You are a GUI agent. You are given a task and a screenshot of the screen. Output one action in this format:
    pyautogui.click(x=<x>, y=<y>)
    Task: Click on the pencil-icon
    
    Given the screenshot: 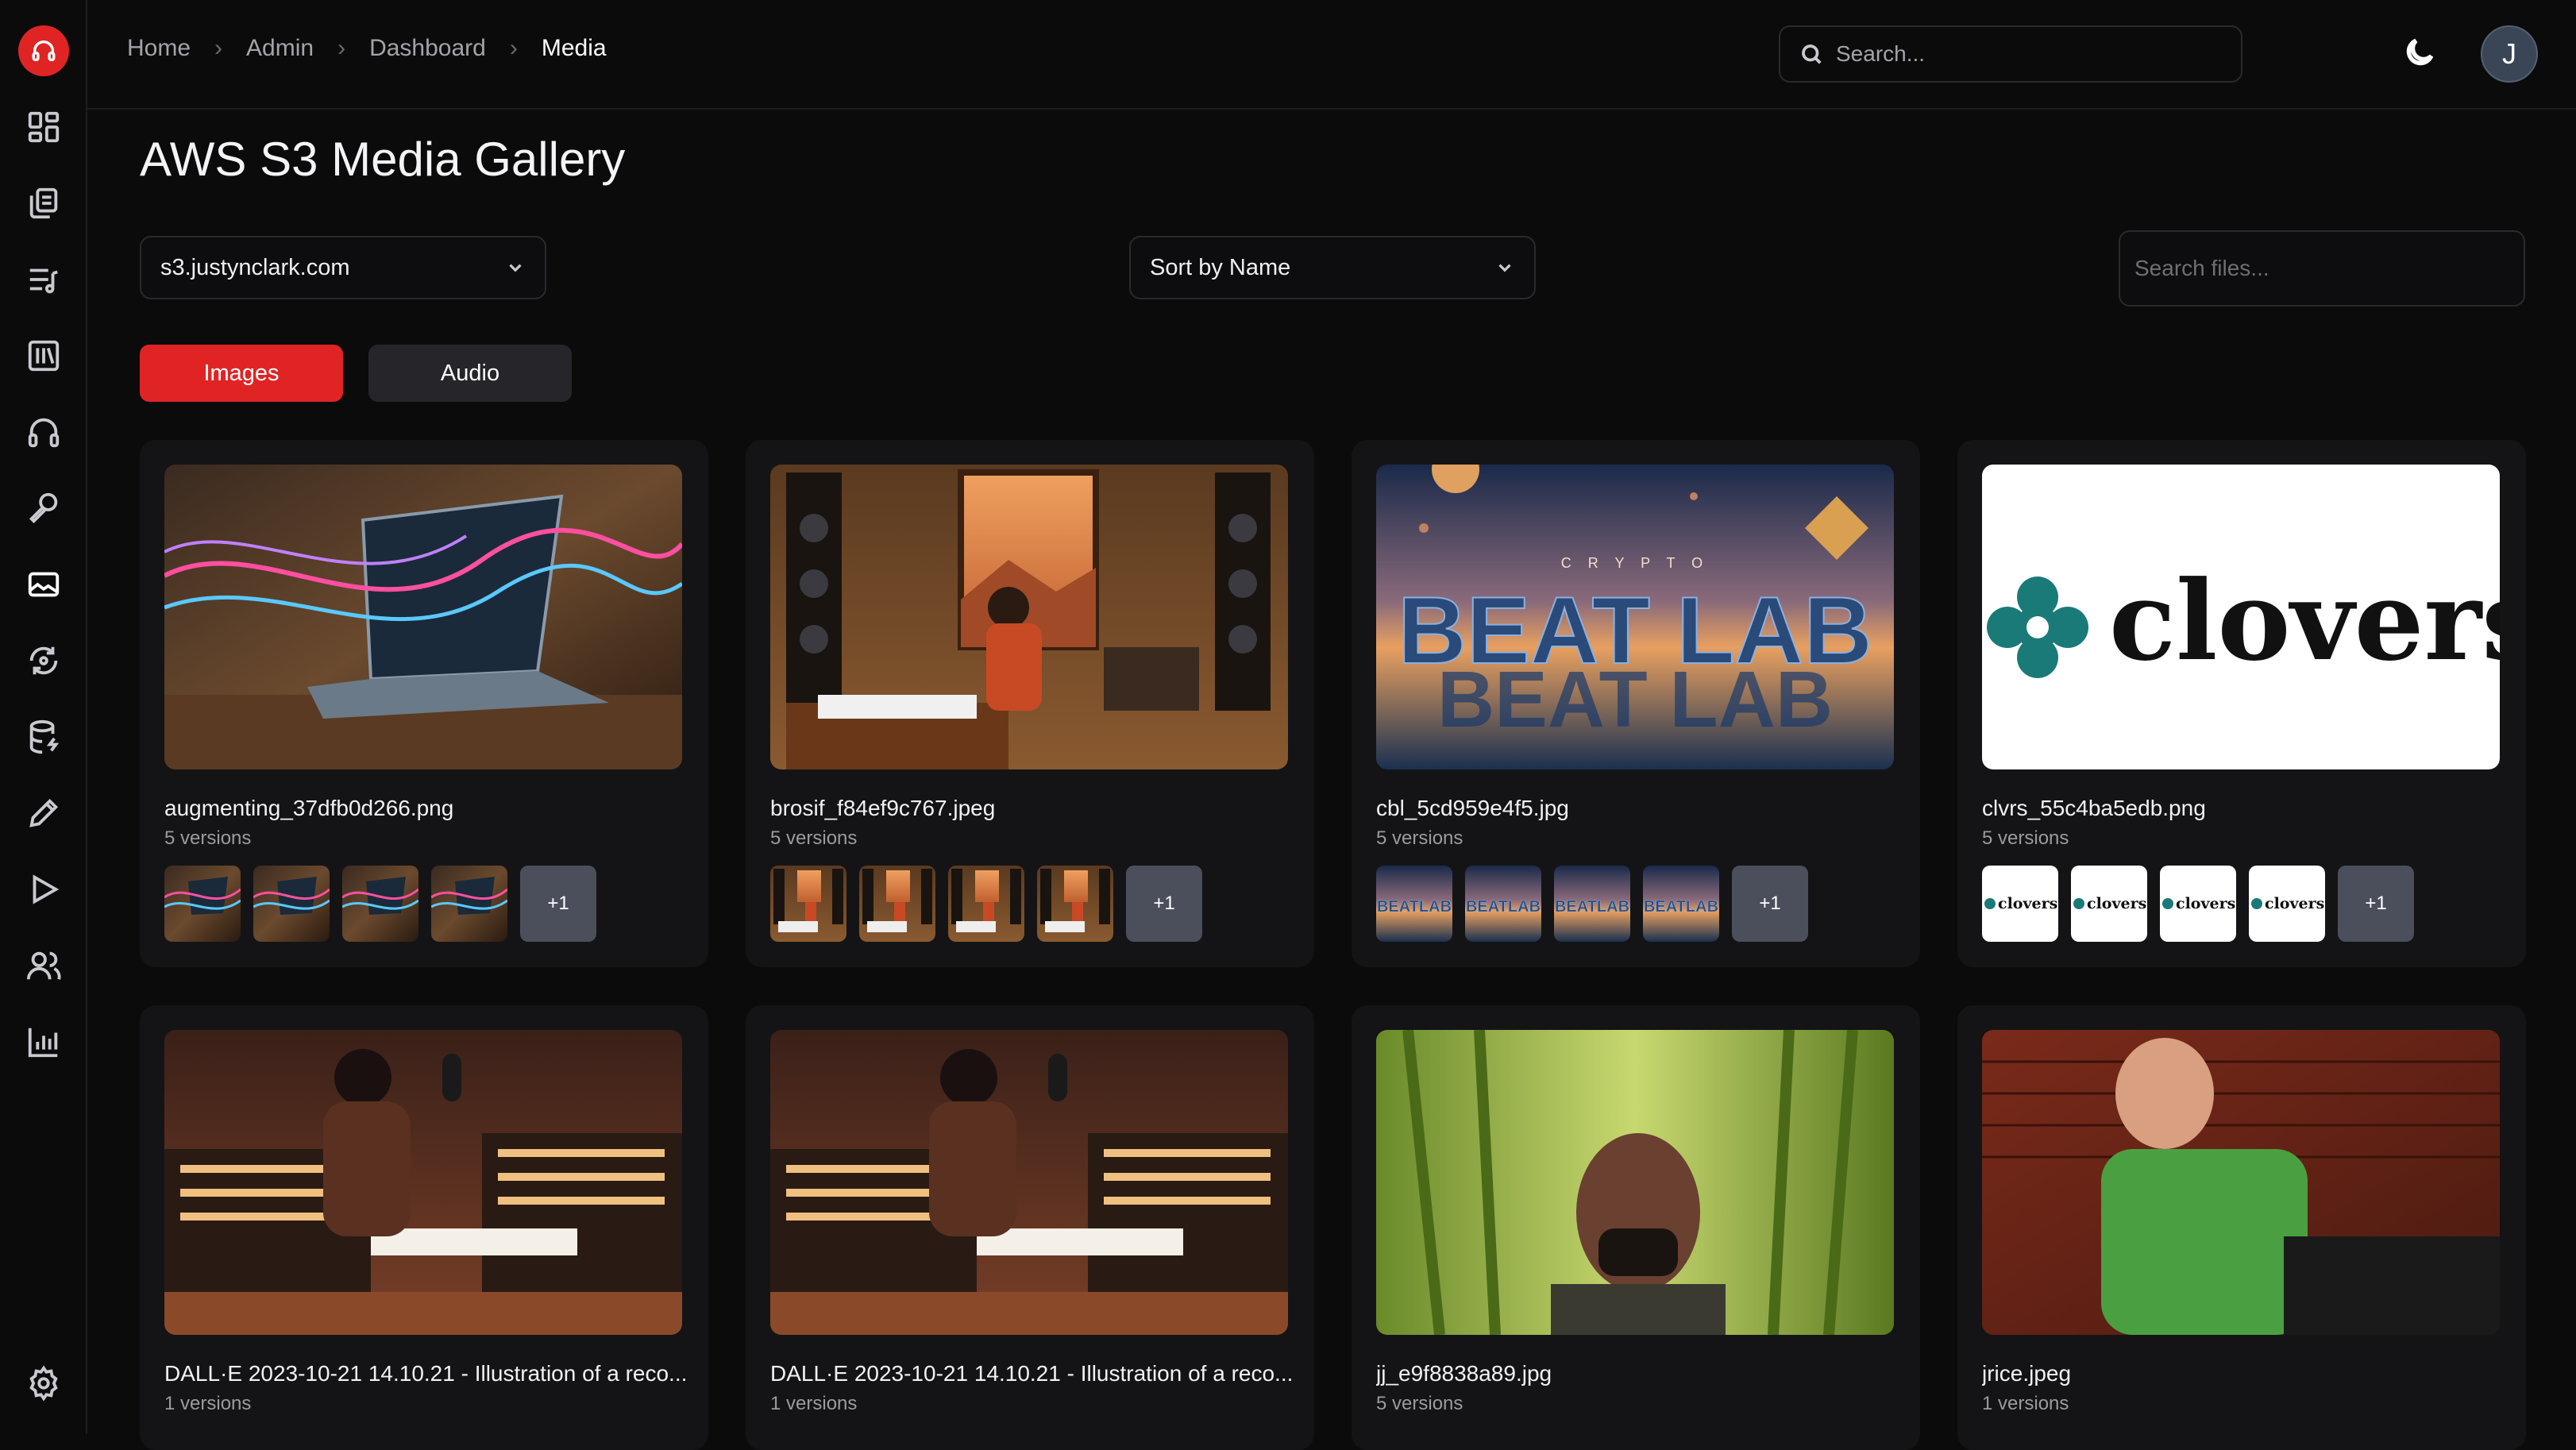 What is the action you would take?
    pyautogui.click(x=44, y=813)
    